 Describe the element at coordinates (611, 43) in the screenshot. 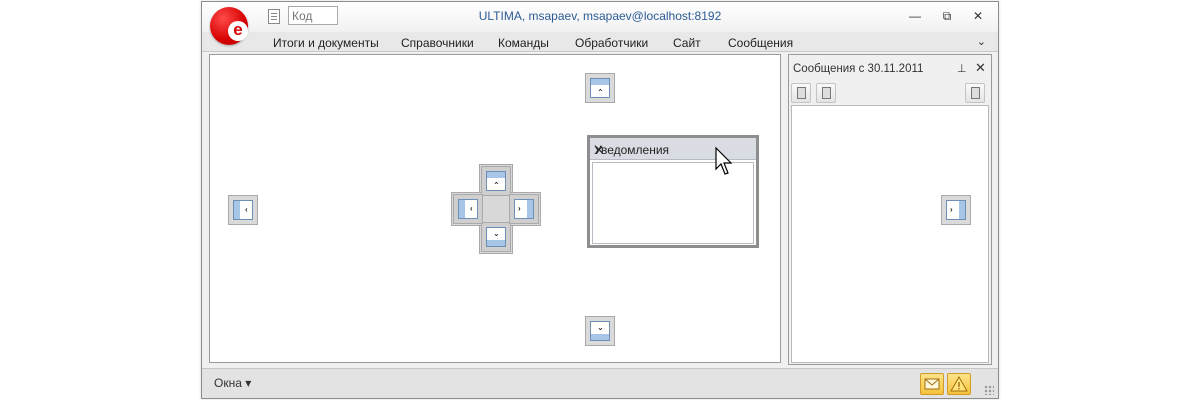

I see `menu-item-handlers: Обработчики` at that location.